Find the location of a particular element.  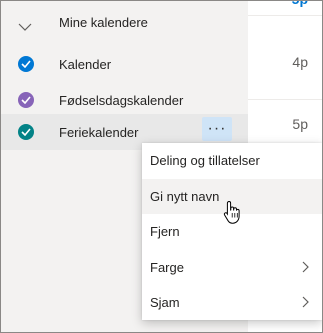

calendar-group-header: Mine kalendere is located at coordinates (124, 25).